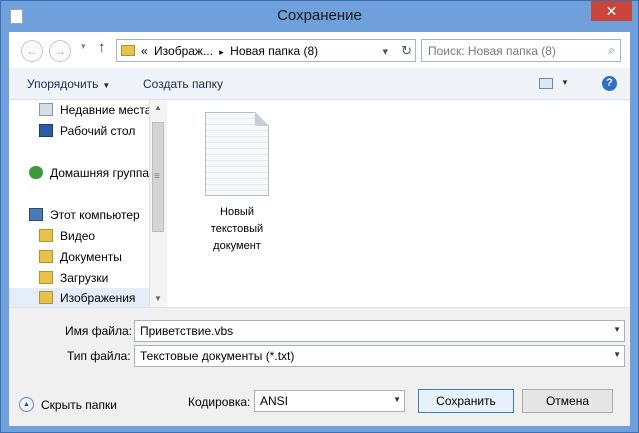  What do you see at coordinates (183, 84) in the screenshot?
I see `new-folder-button: Создать папку` at bounding box center [183, 84].